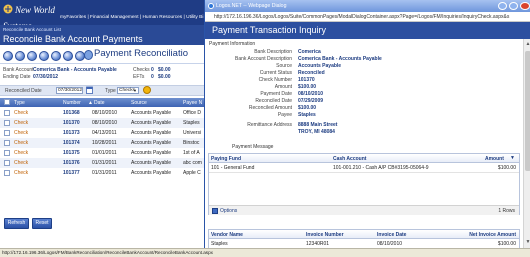 Image resolution: width=530 pixels, height=257 pixels. What do you see at coordinates (192, 133) in the screenshot?
I see `payee-cell: Universi` at bounding box center [192, 133].